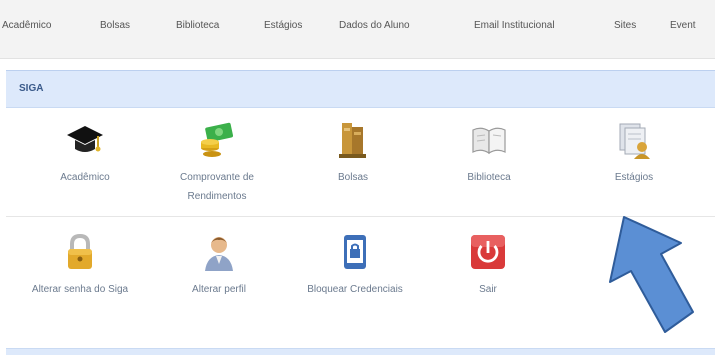 The height and width of the screenshot is (360, 715). I want to click on tile-label: Alterar perfil, so click(219, 289).